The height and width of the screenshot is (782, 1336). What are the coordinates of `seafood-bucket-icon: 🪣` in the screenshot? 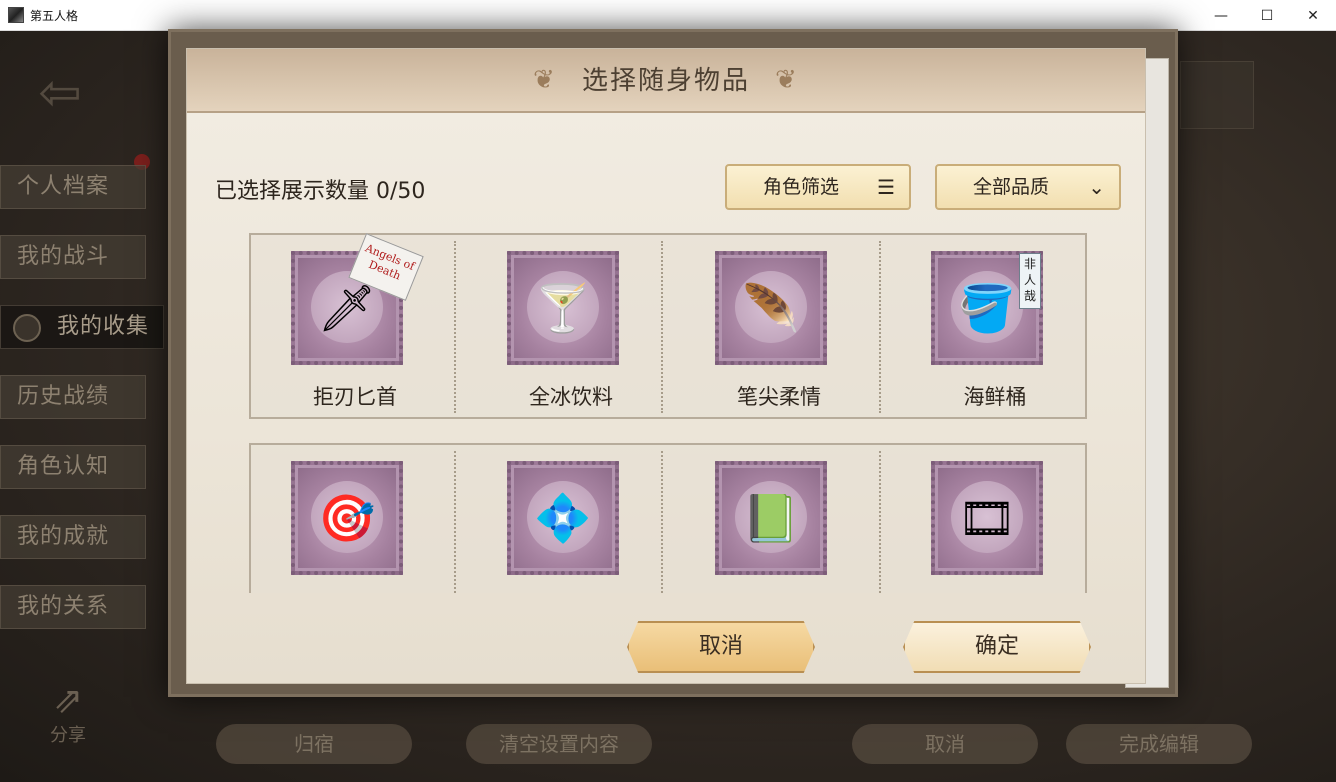 It's located at (987, 308).